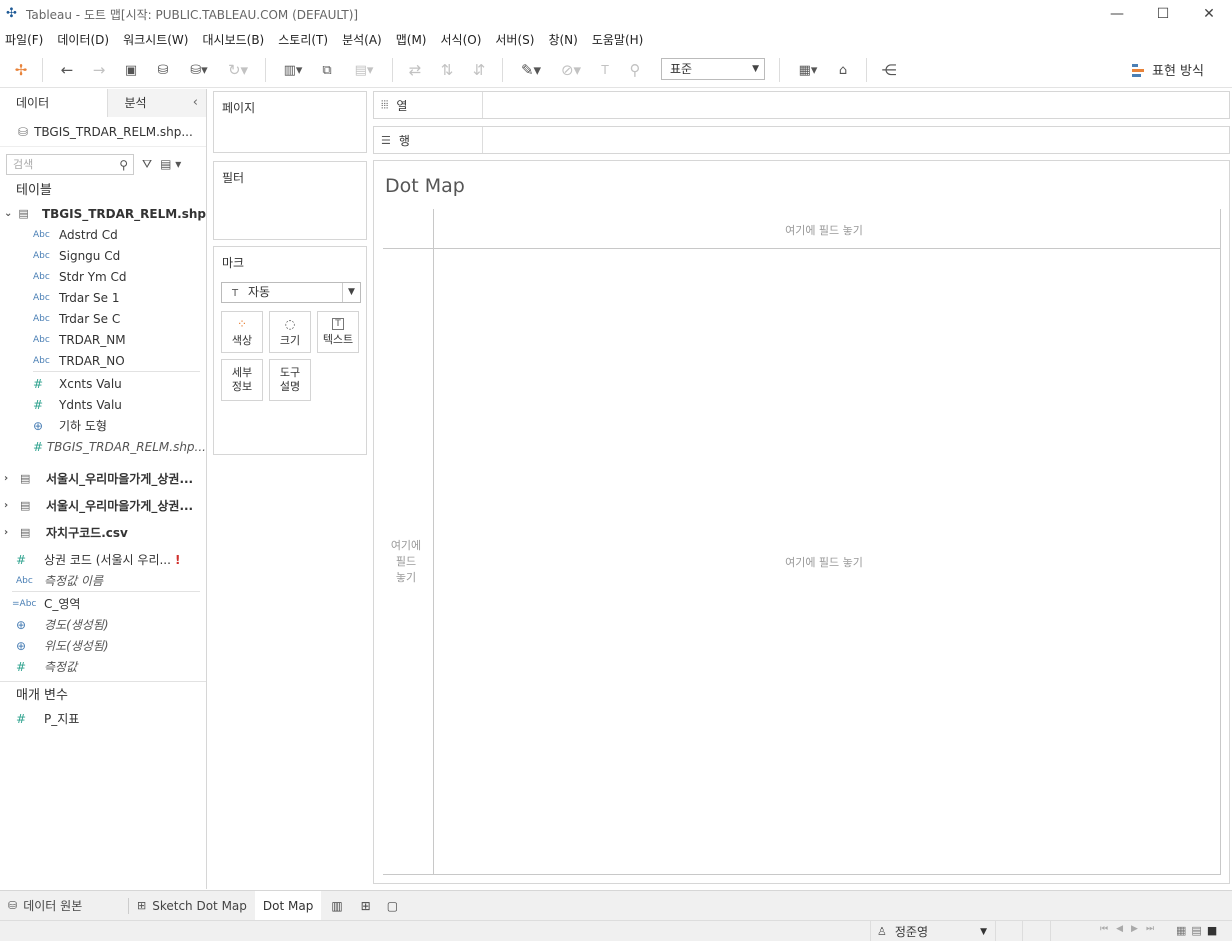 The height and width of the screenshot is (941, 1232). I want to click on view-toggles: ▦ ▤ ■, so click(1199, 930).